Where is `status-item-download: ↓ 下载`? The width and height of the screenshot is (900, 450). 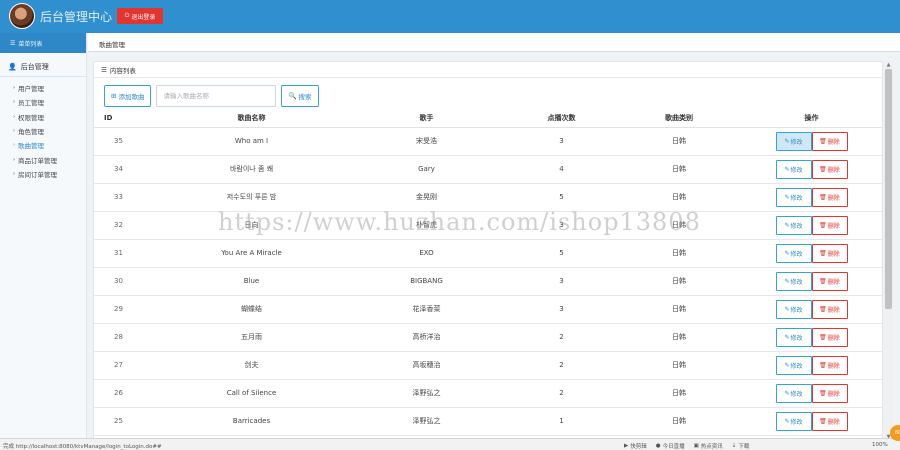
status-item-download: ↓ 下载 is located at coordinates (741, 446).